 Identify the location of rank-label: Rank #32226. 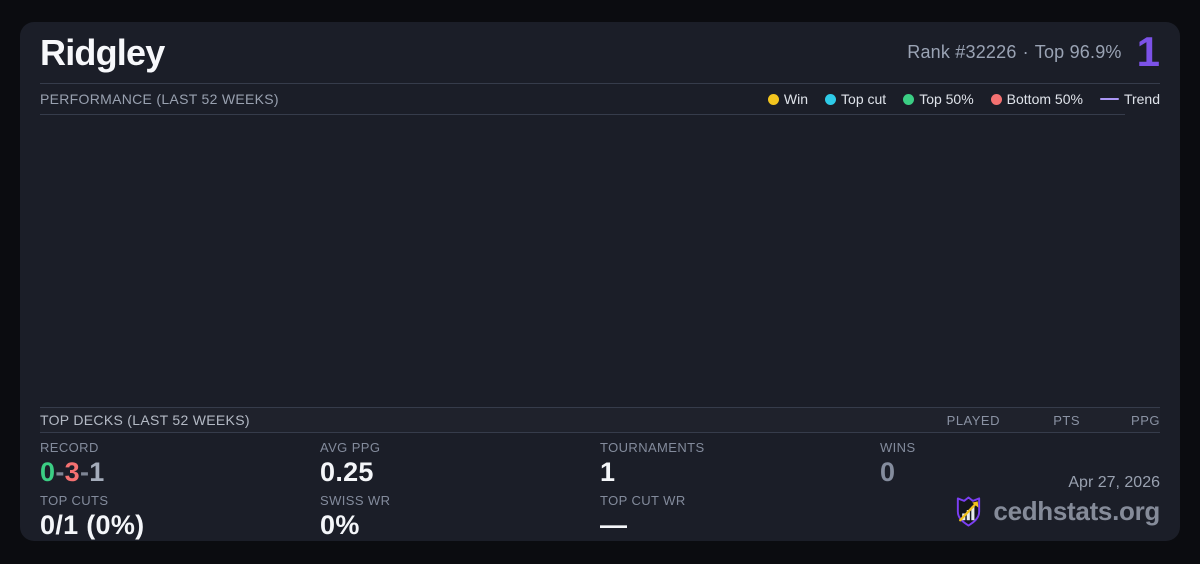
(962, 52).